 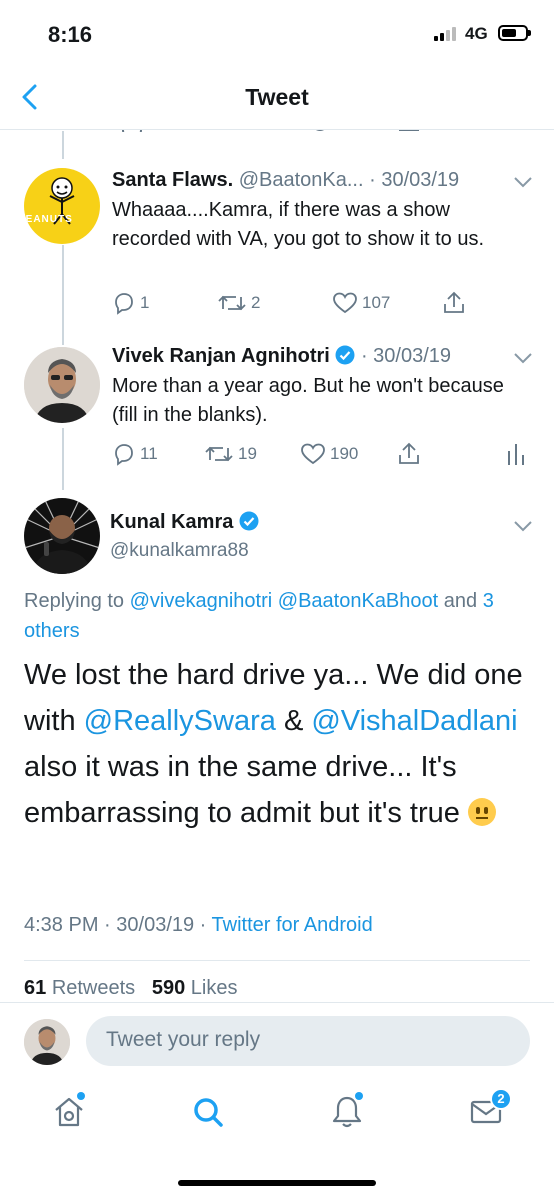 I want to click on display-name: Kunal Kamra, so click(x=171, y=522).